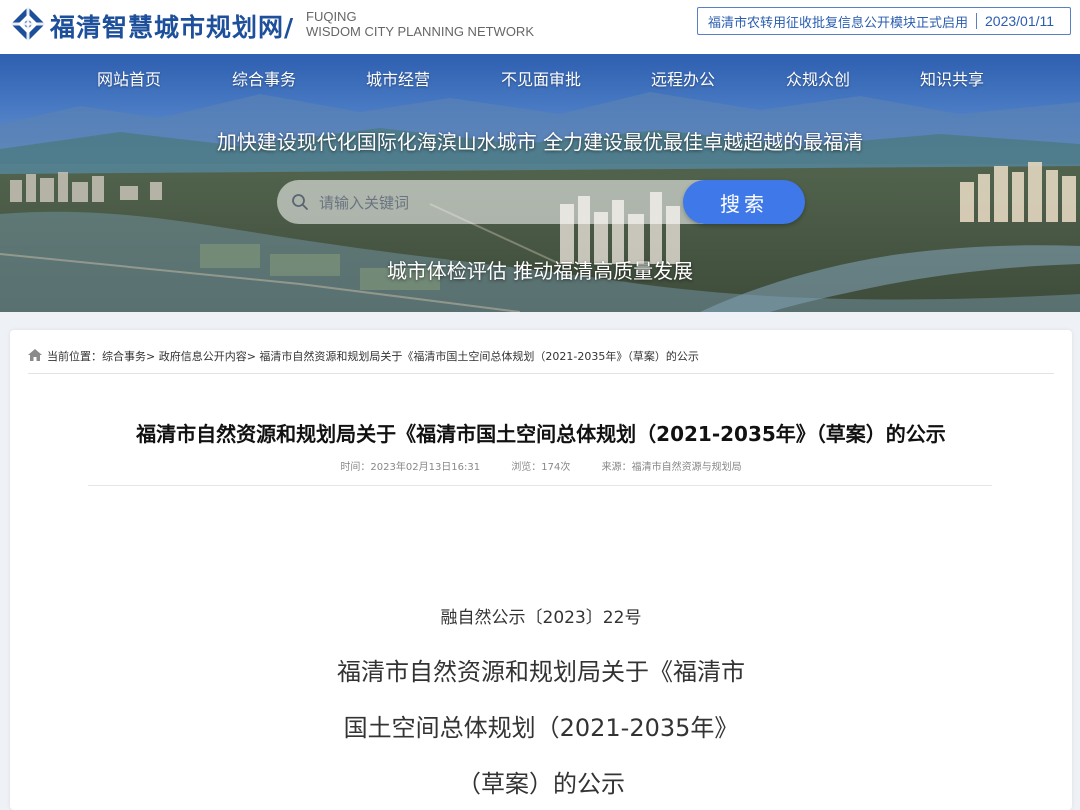 The width and height of the screenshot is (1080, 810). I want to click on notice-text: 福清市农转用征收批复信息公开模块正式启用, so click(837, 21).